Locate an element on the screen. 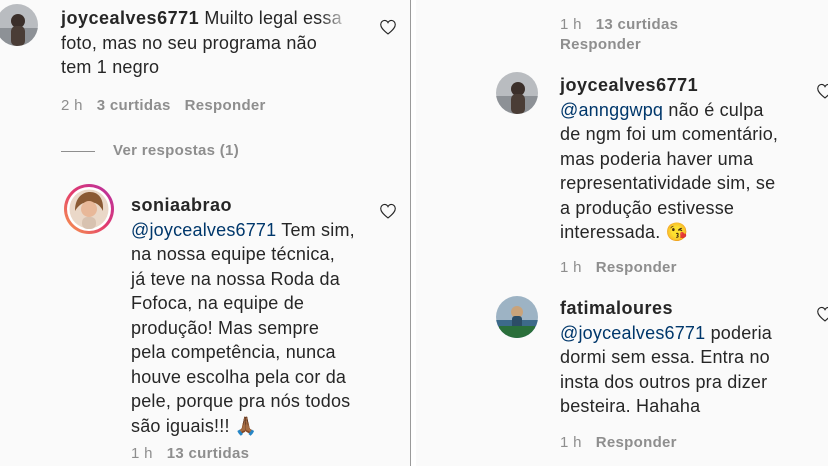  timestamp: 2 h is located at coordinates (72, 105).